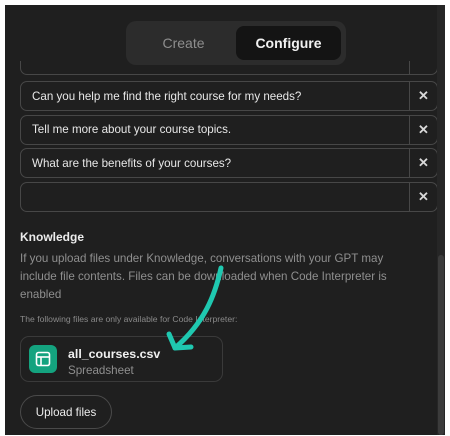 This screenshot has width=450, height=436. Describe the element at coordinates (441, 345) in the screenshot. I see `scrollbar-thumb` at that location.